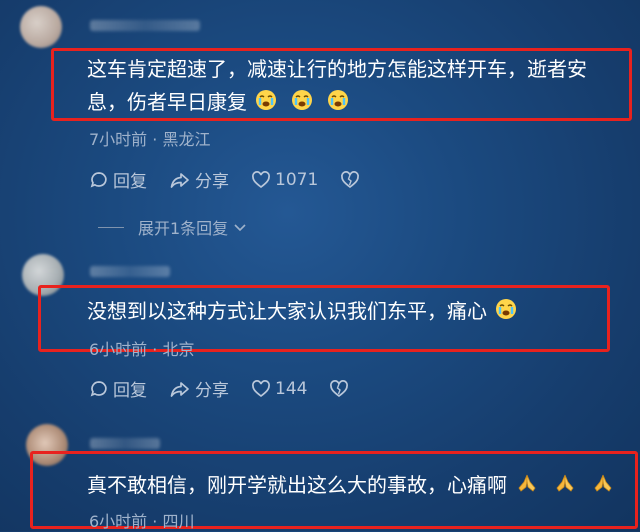  What do you see at coordinates (41, 27) in the screenshot?
I see `avatar` at bounding box center [41, 27].